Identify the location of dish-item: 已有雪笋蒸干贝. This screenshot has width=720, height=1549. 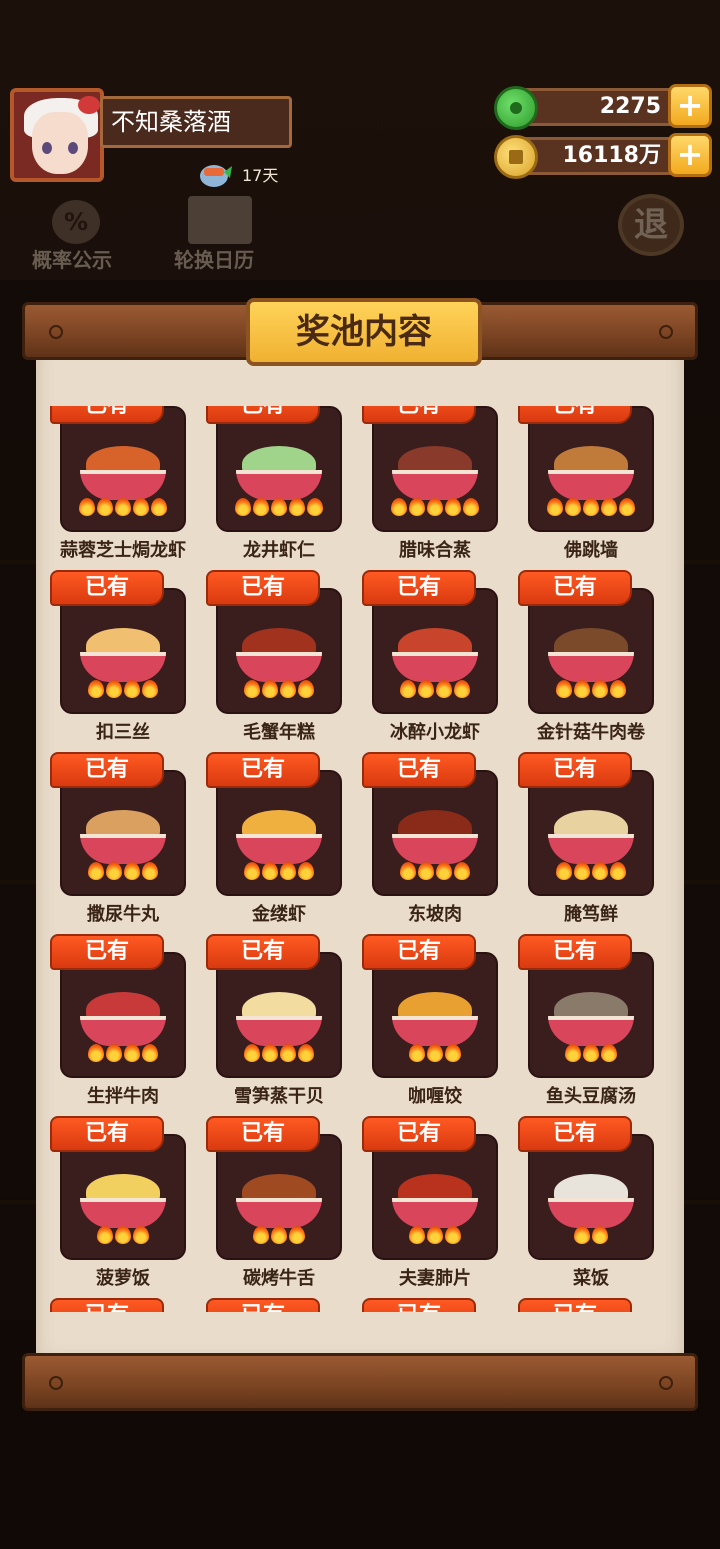
(279, 1025).